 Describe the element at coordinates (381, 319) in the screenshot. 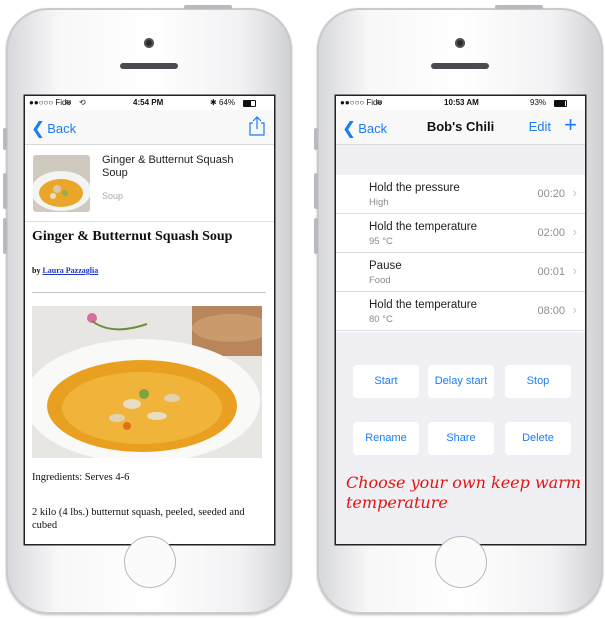

I see `step-detail: 80 °C` at that location.